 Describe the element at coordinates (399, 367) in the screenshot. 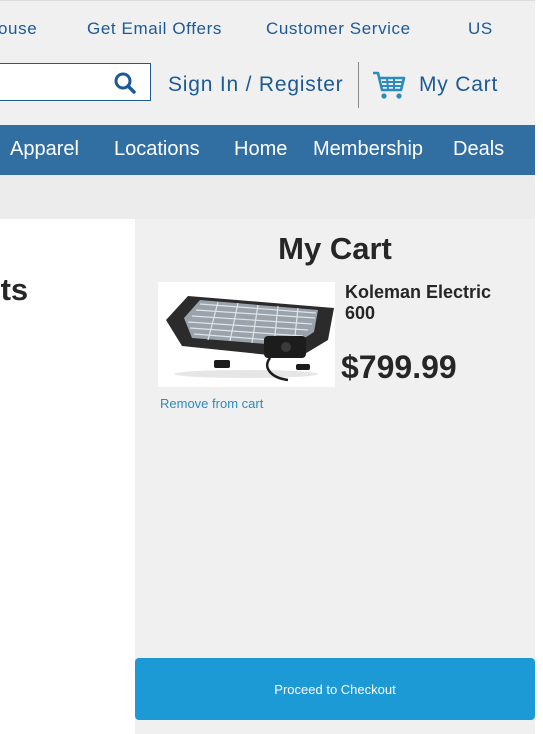

I see `product-price: $799.99` at that location.